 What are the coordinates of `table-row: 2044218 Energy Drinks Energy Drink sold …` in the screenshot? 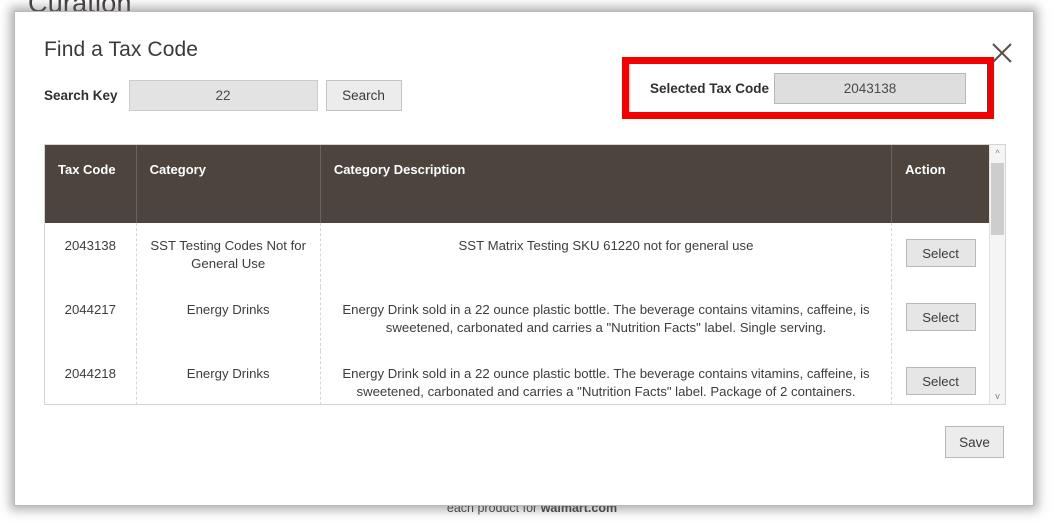 It's located at (517, 377).